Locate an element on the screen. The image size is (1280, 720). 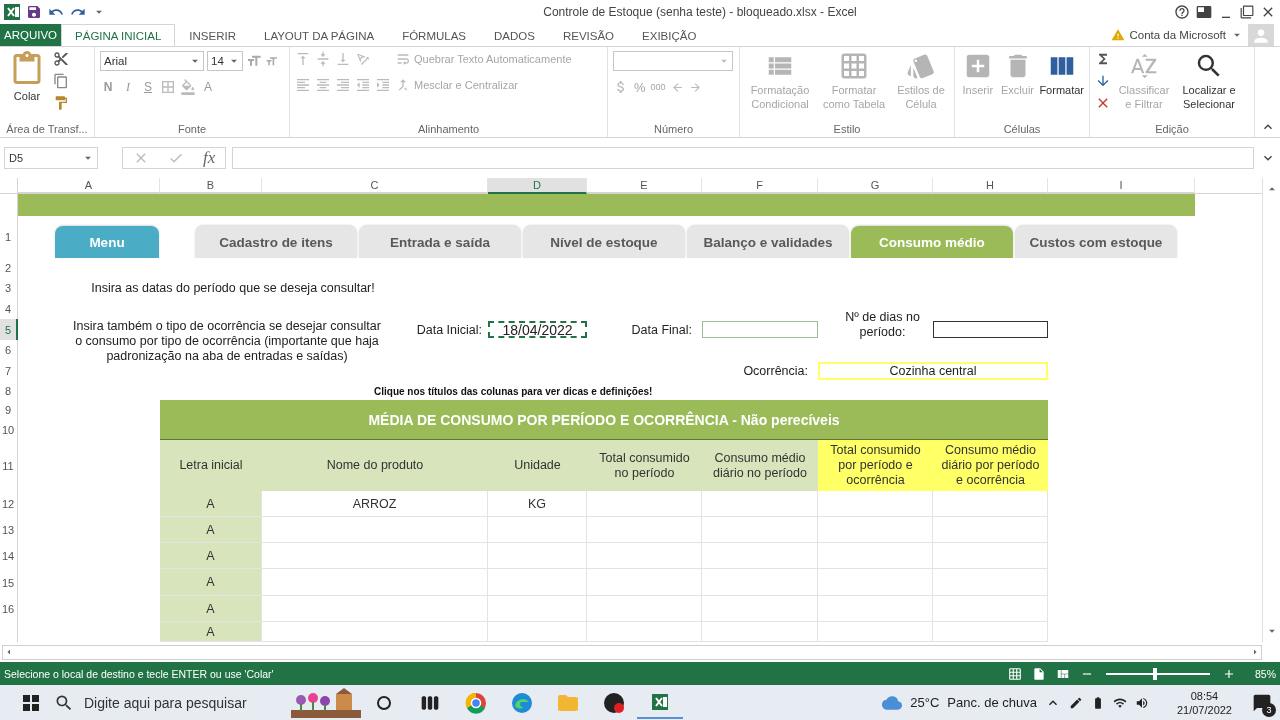
row-header: 2 is located at coordinates (9, 268).